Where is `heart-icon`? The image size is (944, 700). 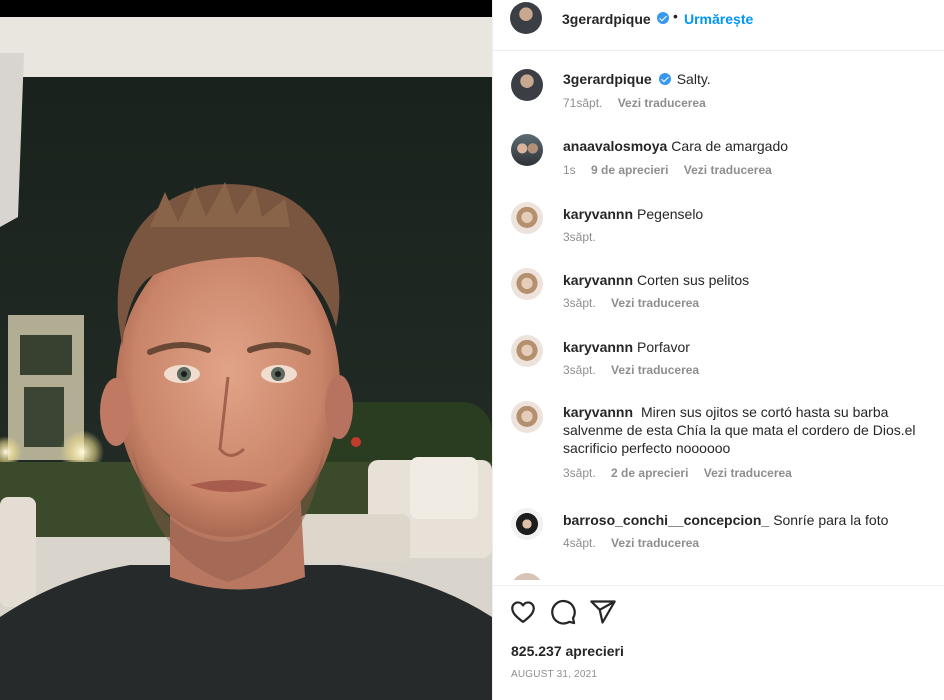
heart-icon is located at coordinates (523, 612).